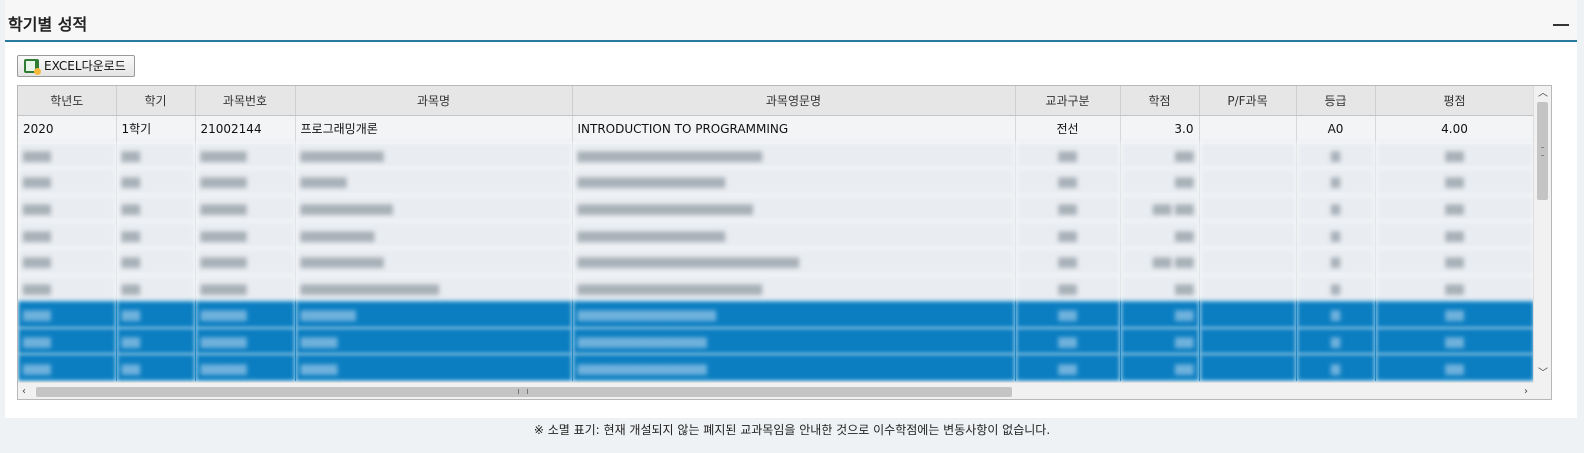 This screenshot has height=453, width=1584. I want to click on column-header: 학점, so click(1160, 101).